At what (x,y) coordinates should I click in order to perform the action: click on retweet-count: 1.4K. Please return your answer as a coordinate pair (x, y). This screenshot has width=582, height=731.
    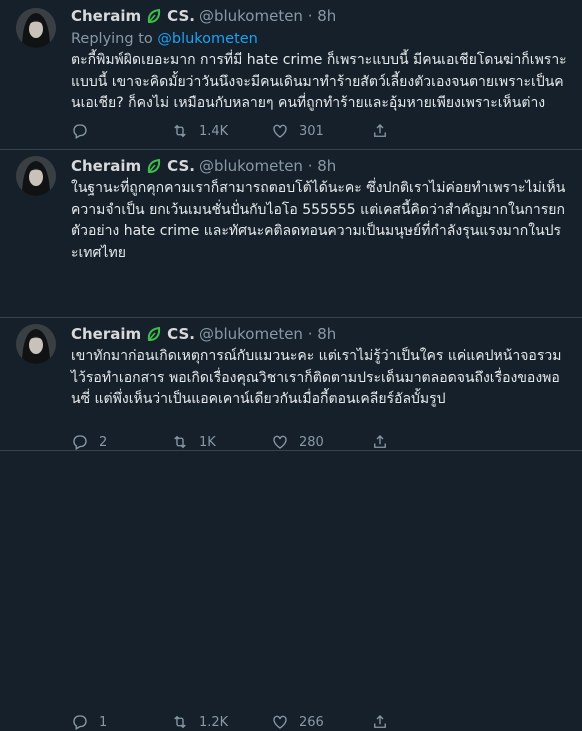
    Looking at the image, I should click on (214, 131).